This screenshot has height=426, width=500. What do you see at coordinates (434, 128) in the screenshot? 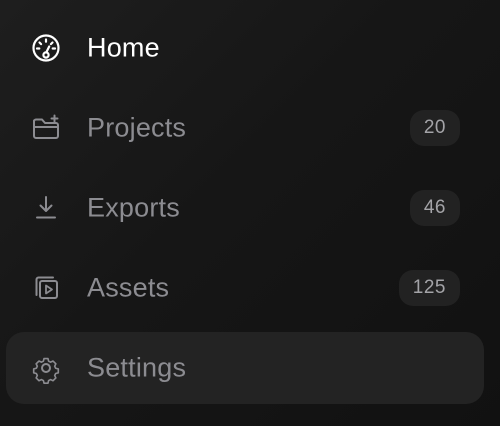
I see `count-badge: 20` at bounding box center [434, 128].